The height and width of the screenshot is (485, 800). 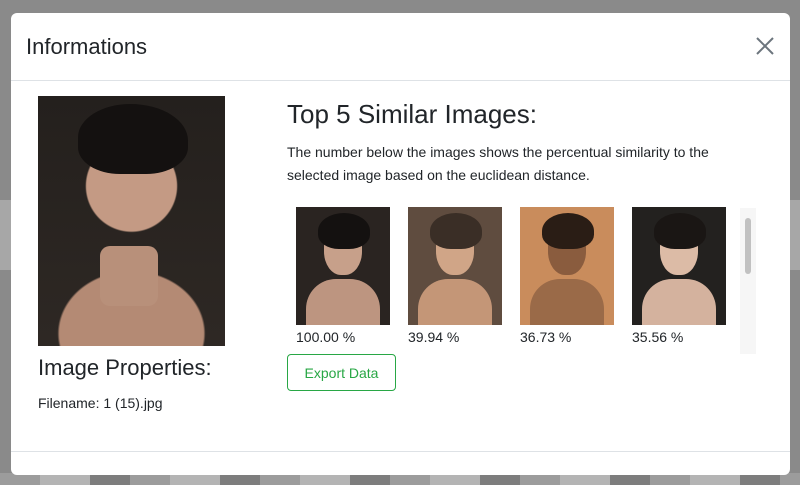 What do you see at coordinates (748, 281) in the screenshot?
I see `gallery-scrollbar` at bounding box center [748, 281].